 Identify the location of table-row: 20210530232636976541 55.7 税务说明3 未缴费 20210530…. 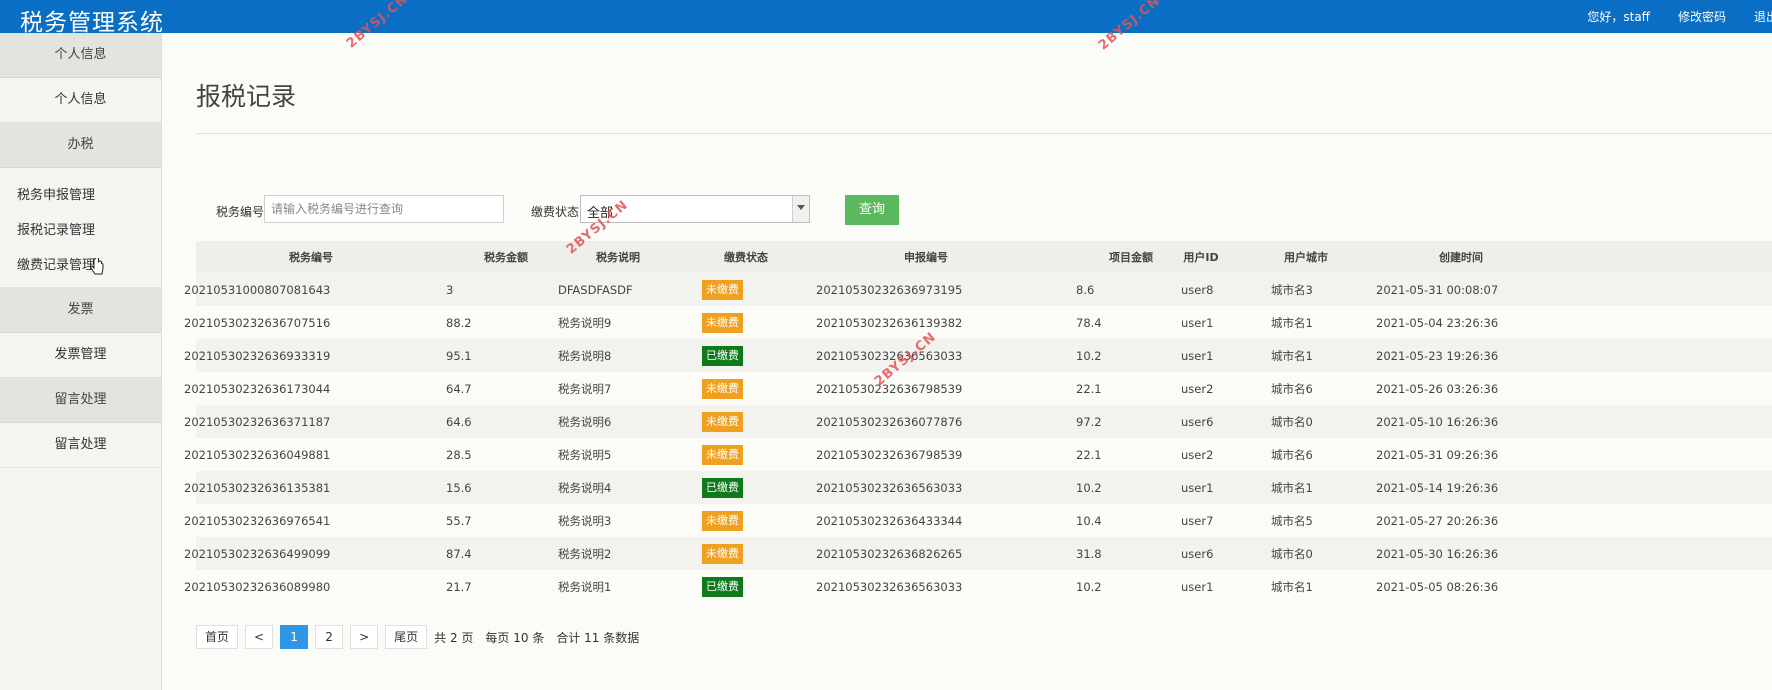
(978, 520).